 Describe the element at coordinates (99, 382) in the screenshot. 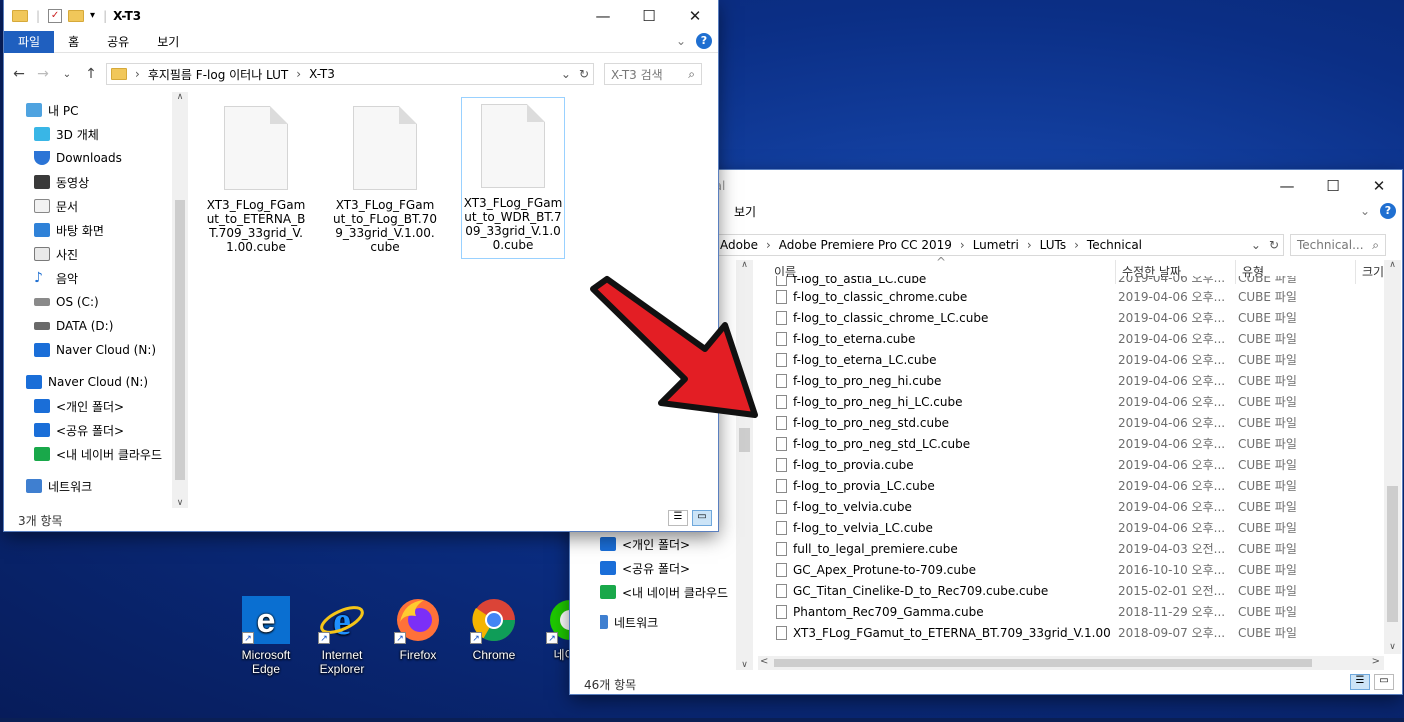

I see `nav-item-naver-cloud: Naver Cloud (N:)` at that location.